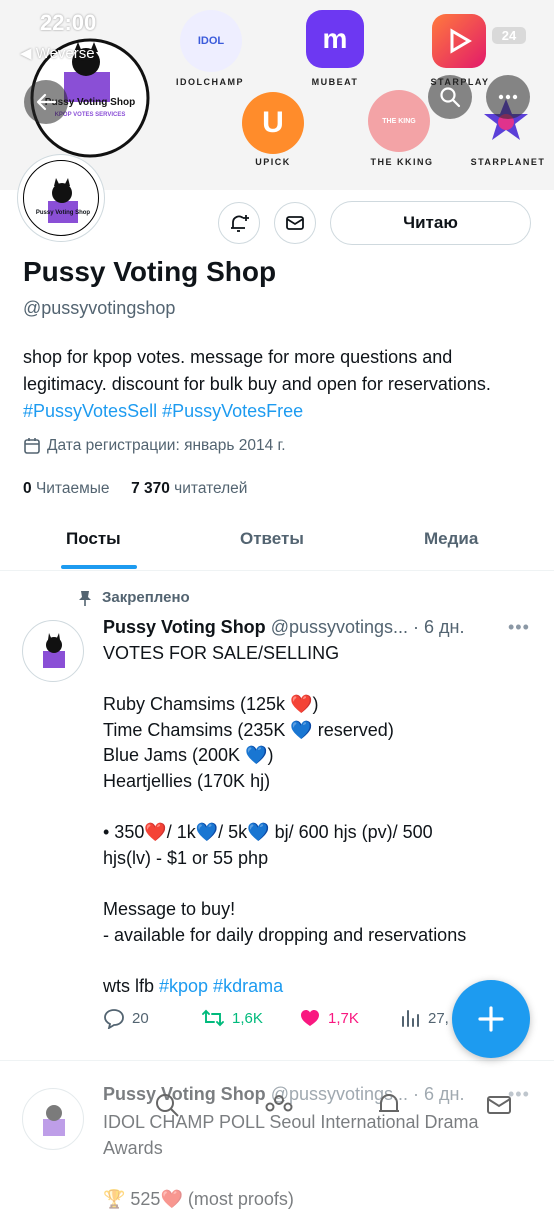 Image resolution: width=554 pixels, height=1213 pixels. Describe the element at coordinates (424, 1018) in the screenshot. I see `views-button: 27,` at that location.